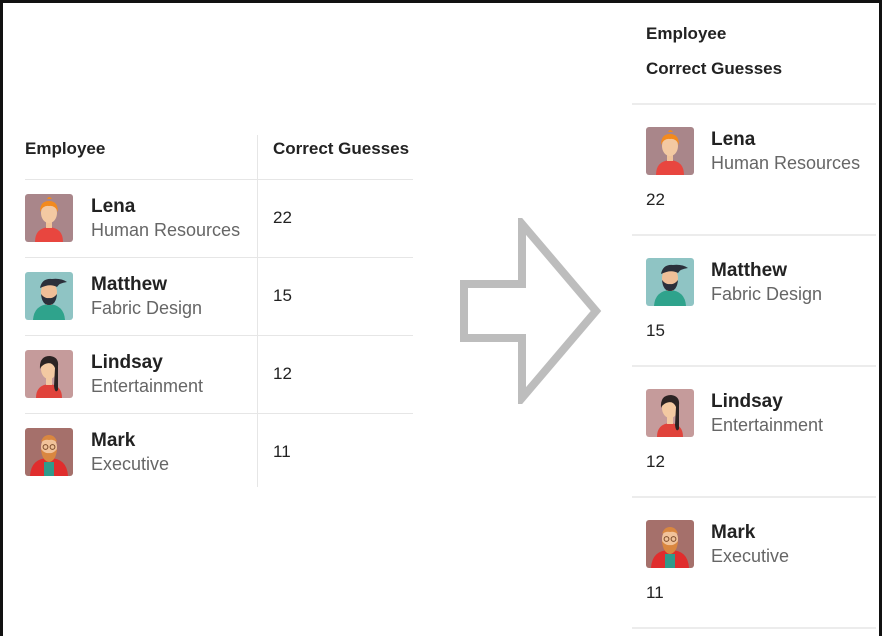 The width and height of the screenshot is (882, 636). What do you see at coordinates (531, 311) in the screenshot?
I see `right-arrow-icon` at bounding box center [531, 311].